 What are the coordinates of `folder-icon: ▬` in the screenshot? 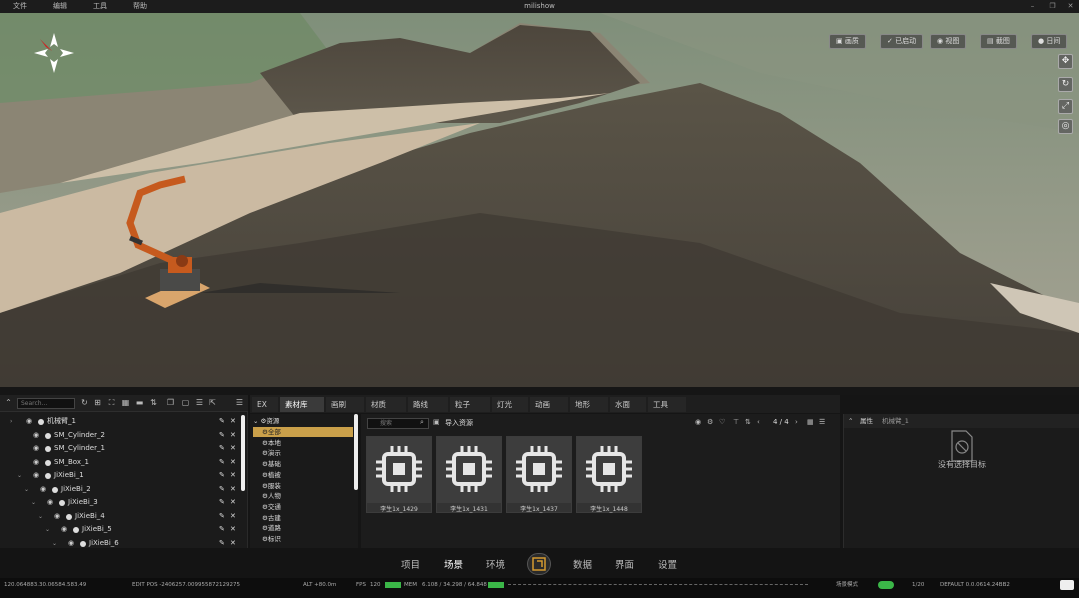 It's located at (139, 403).